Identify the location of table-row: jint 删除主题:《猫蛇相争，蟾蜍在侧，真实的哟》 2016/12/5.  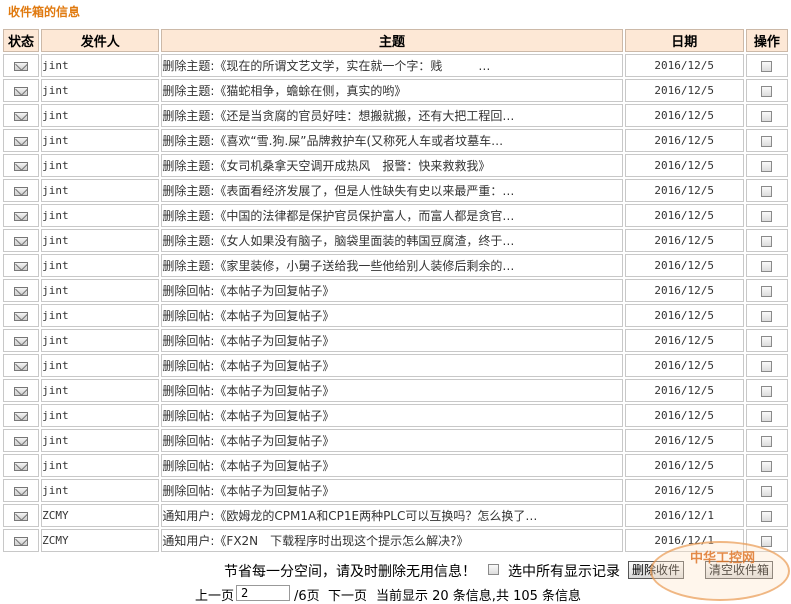
(395, 90).